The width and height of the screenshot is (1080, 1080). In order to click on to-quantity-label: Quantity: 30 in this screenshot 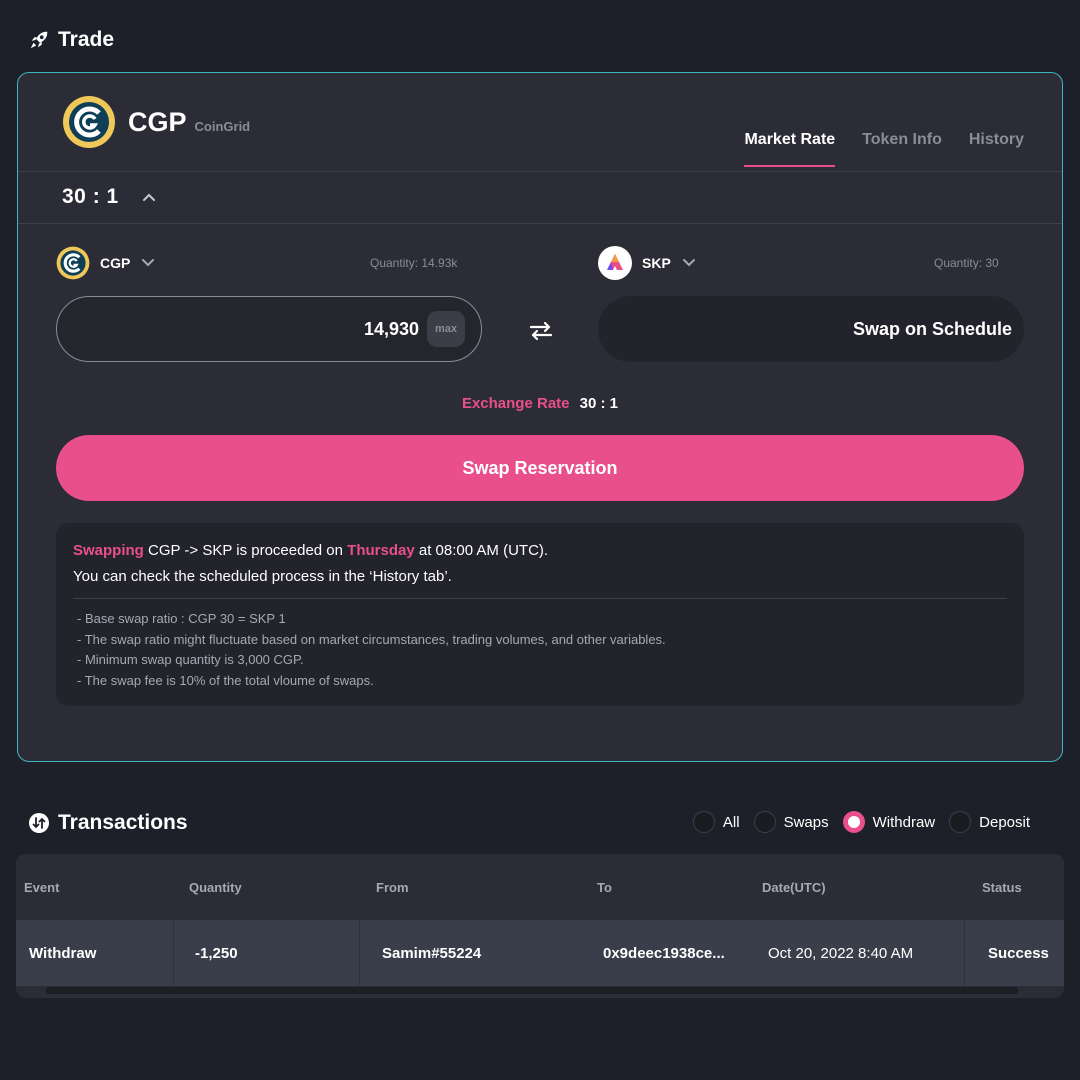, I will do `click(966, 263)`.